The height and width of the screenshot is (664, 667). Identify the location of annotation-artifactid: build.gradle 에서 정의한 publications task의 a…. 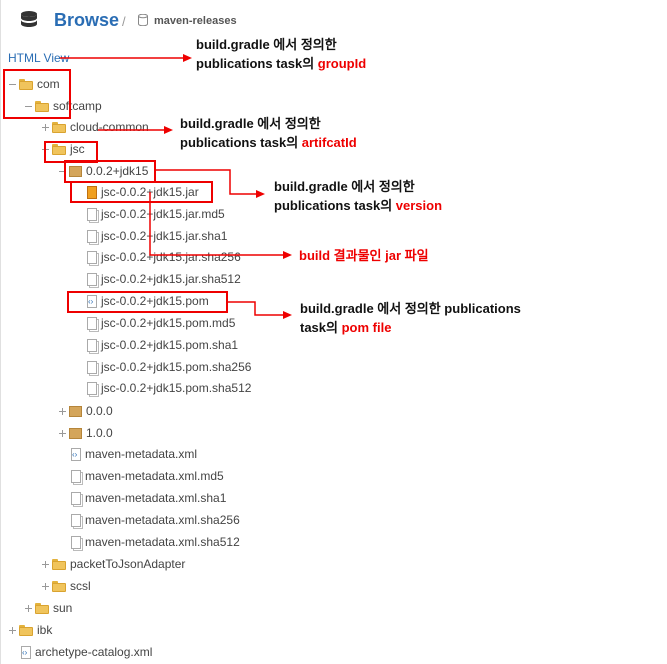
(268, 133).